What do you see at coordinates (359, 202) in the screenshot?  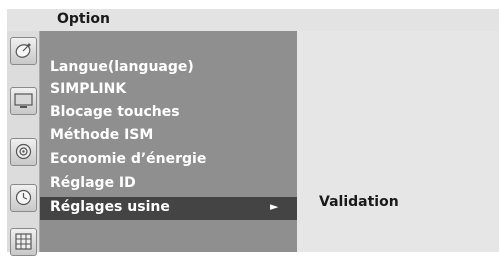 I see `submenu-item-validation: Validation` at bounding box center [359, 202].